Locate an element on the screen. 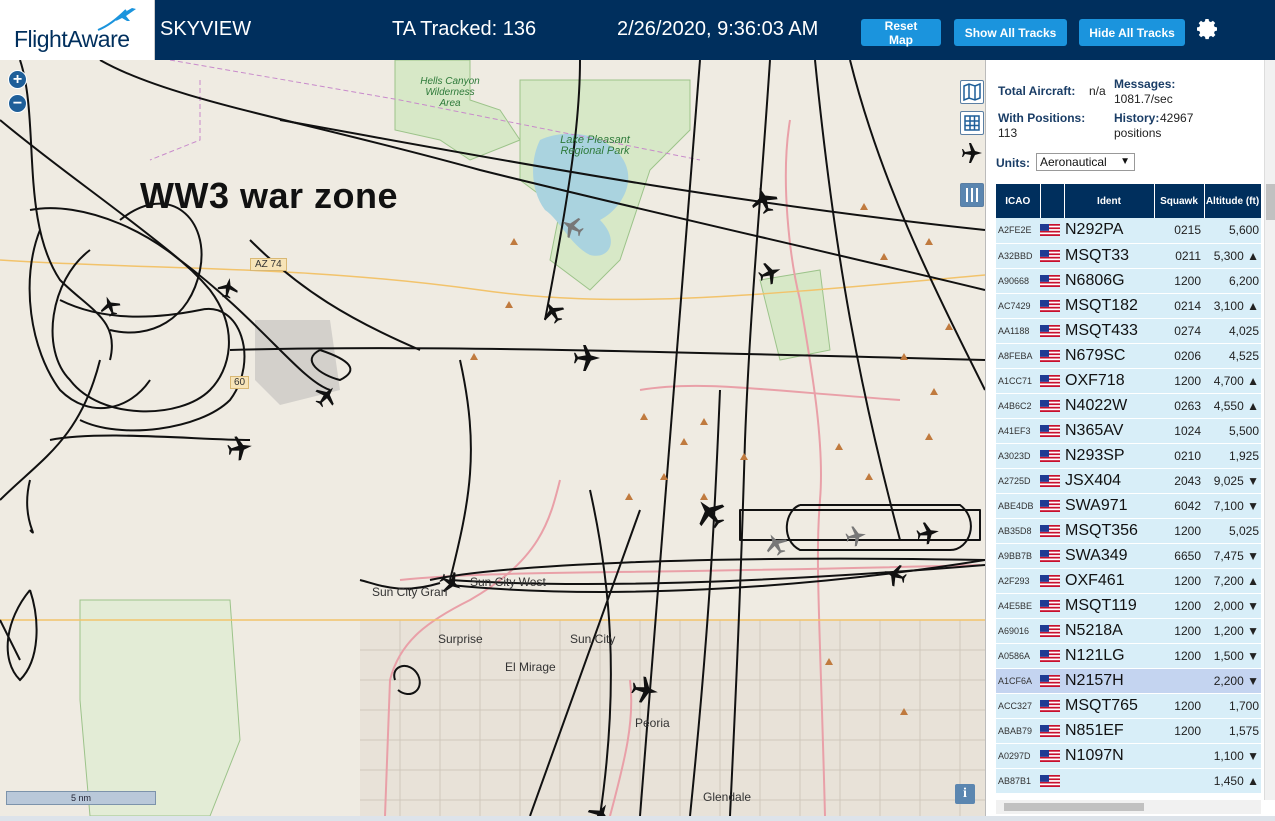 This screenshot has height=821, width=1275. units-label: Units: is located at coordinates (1013, 163).